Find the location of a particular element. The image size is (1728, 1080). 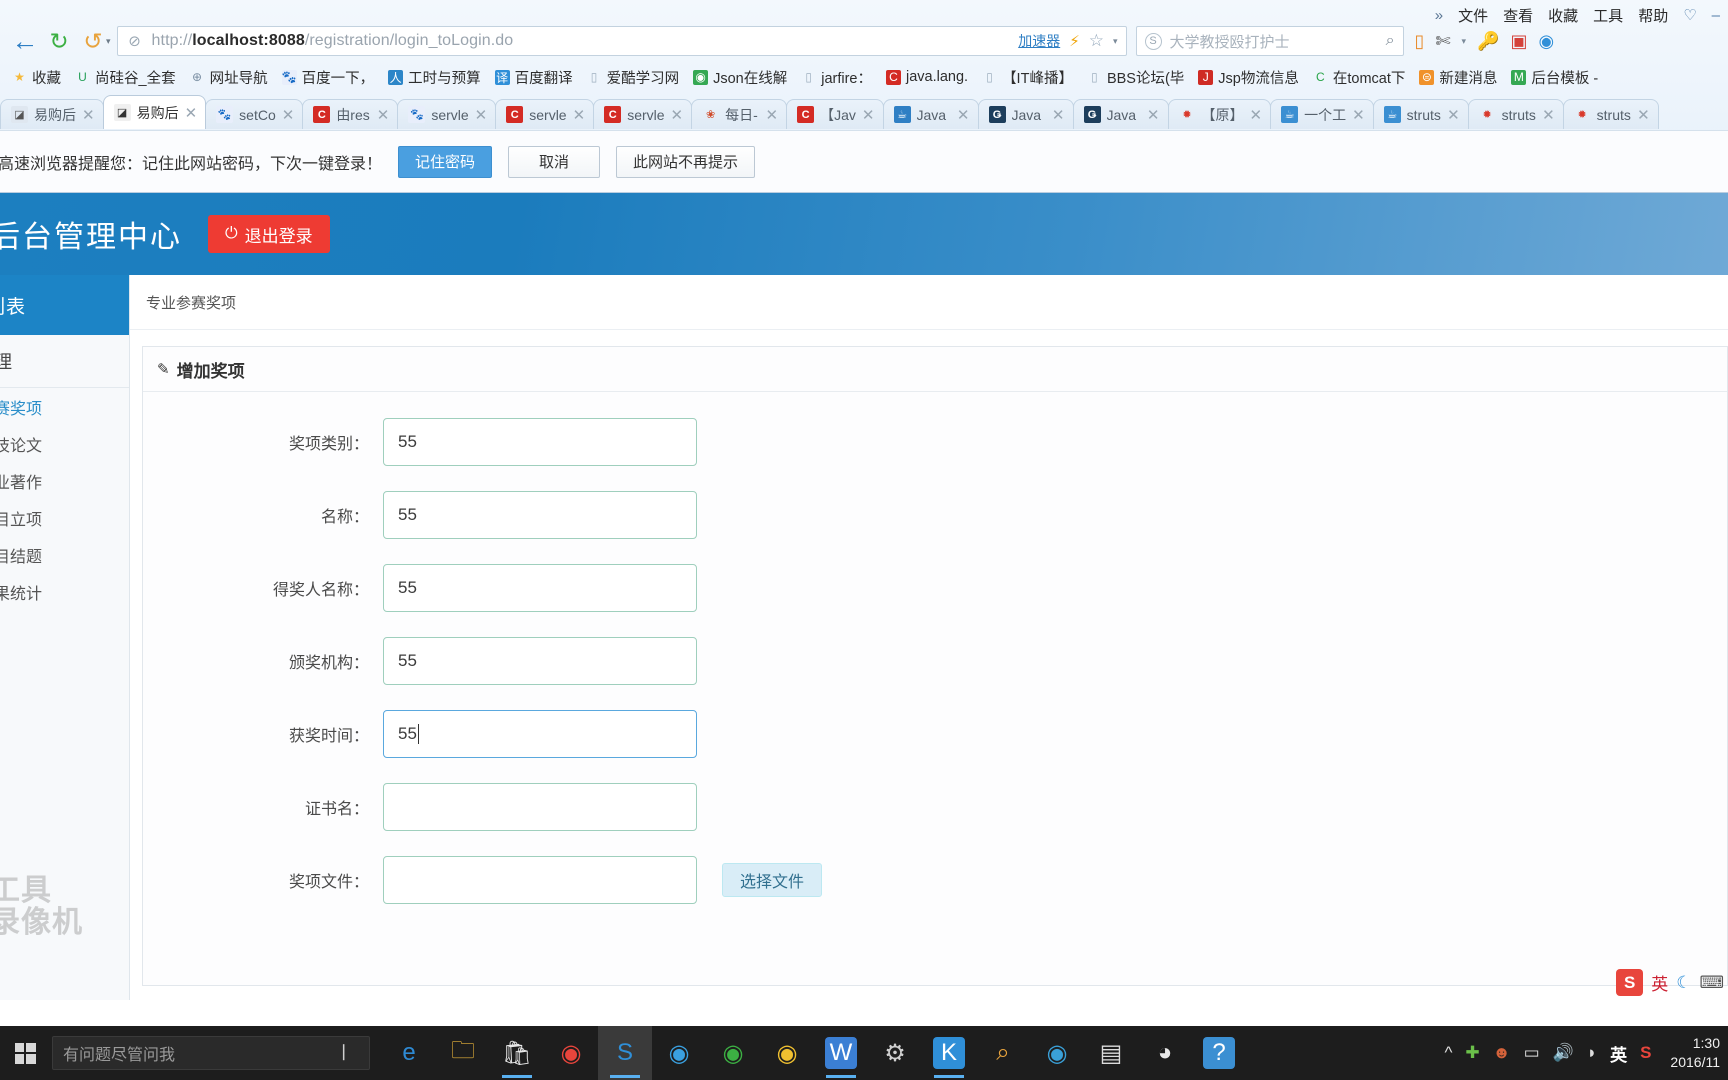

bookmark-item: ▯ 爱酷学习网 is located at coordinates (633, 77).